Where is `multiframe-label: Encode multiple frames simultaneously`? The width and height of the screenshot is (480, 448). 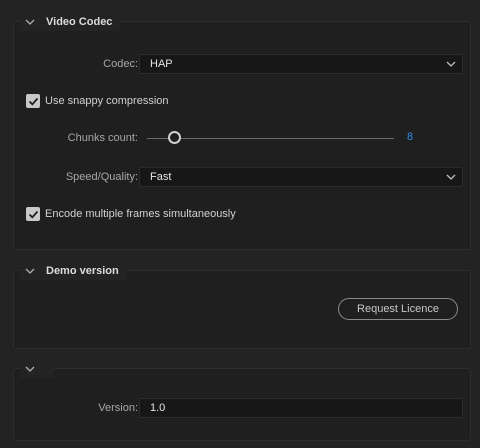
multiframe-label: Encode multiple frames simultaneously is located at coordinates (140, 214).